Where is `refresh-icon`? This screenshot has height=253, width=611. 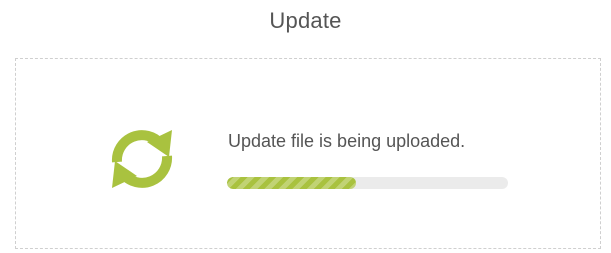 refresh-icon is located at coordinates (142, 159).